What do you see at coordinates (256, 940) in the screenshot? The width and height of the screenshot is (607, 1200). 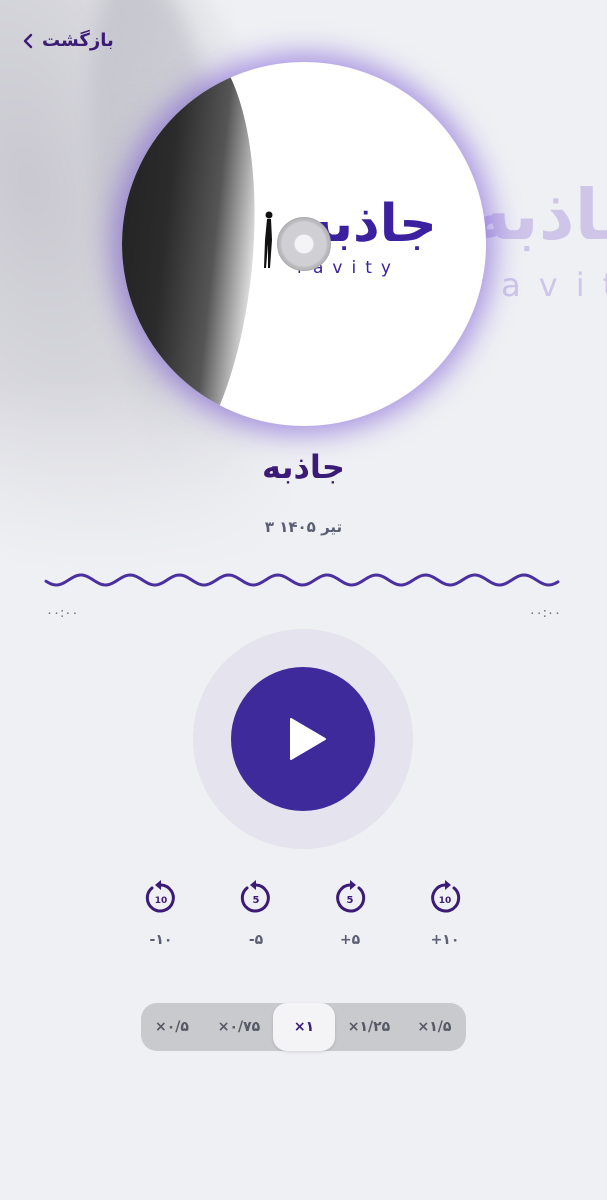 I see `skip-back-5-label: -۵` at bounding box center [256, 940].